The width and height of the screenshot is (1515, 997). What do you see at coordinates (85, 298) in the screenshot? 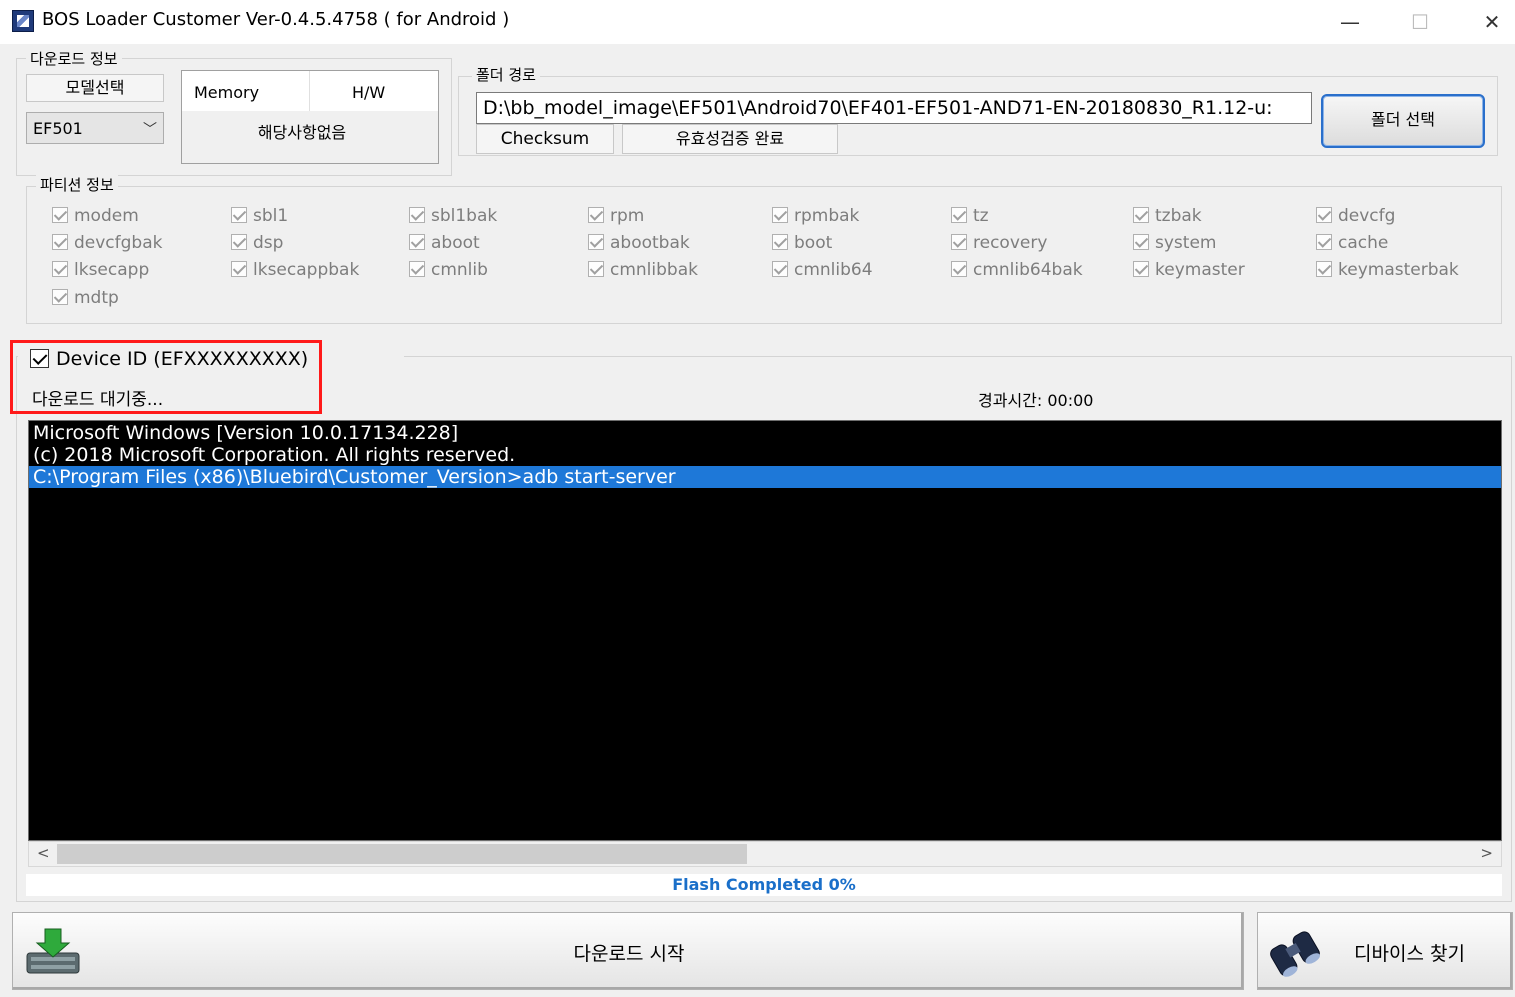
I see `partition-checkbox-mdtp: mdtp` at bounding box center [85, 298].